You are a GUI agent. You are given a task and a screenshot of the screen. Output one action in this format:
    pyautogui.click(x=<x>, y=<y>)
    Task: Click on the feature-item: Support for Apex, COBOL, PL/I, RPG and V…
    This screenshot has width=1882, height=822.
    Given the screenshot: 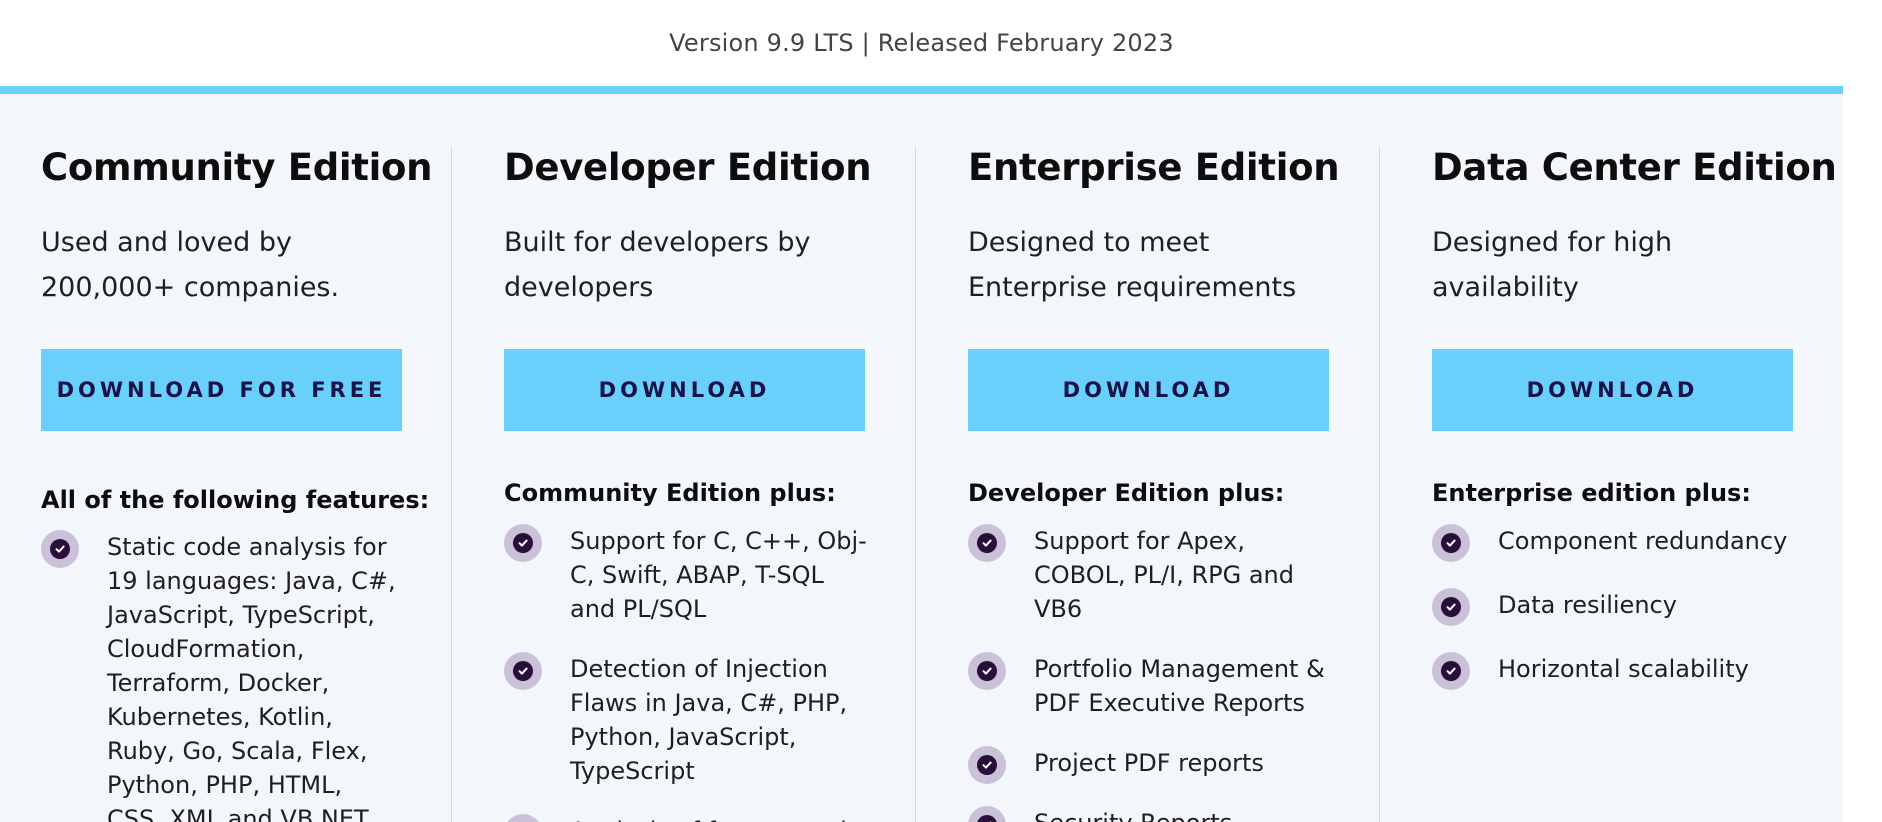 What is the action you would take?
    pyautogui.click(x=1158, y=575)
    